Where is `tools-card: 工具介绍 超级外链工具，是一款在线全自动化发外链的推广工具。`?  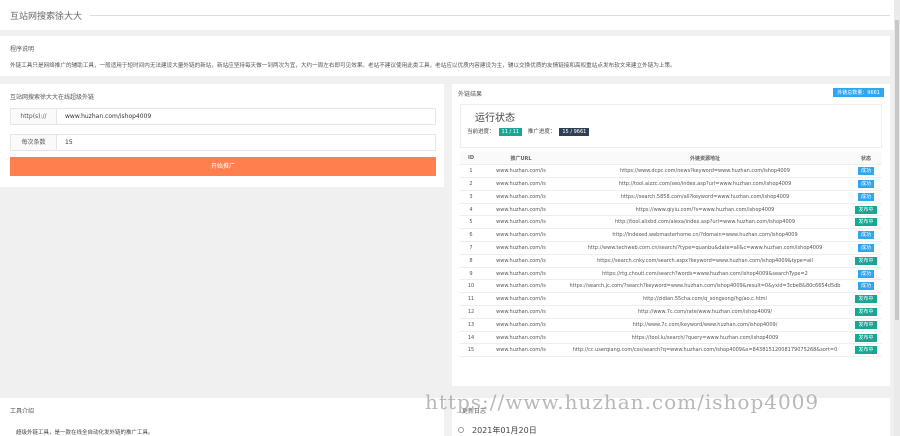 tools-card: 工具介绍 超级外链工具，是一款在线全自动化发外链的推广工具。 is located at coordinates (222, 417).